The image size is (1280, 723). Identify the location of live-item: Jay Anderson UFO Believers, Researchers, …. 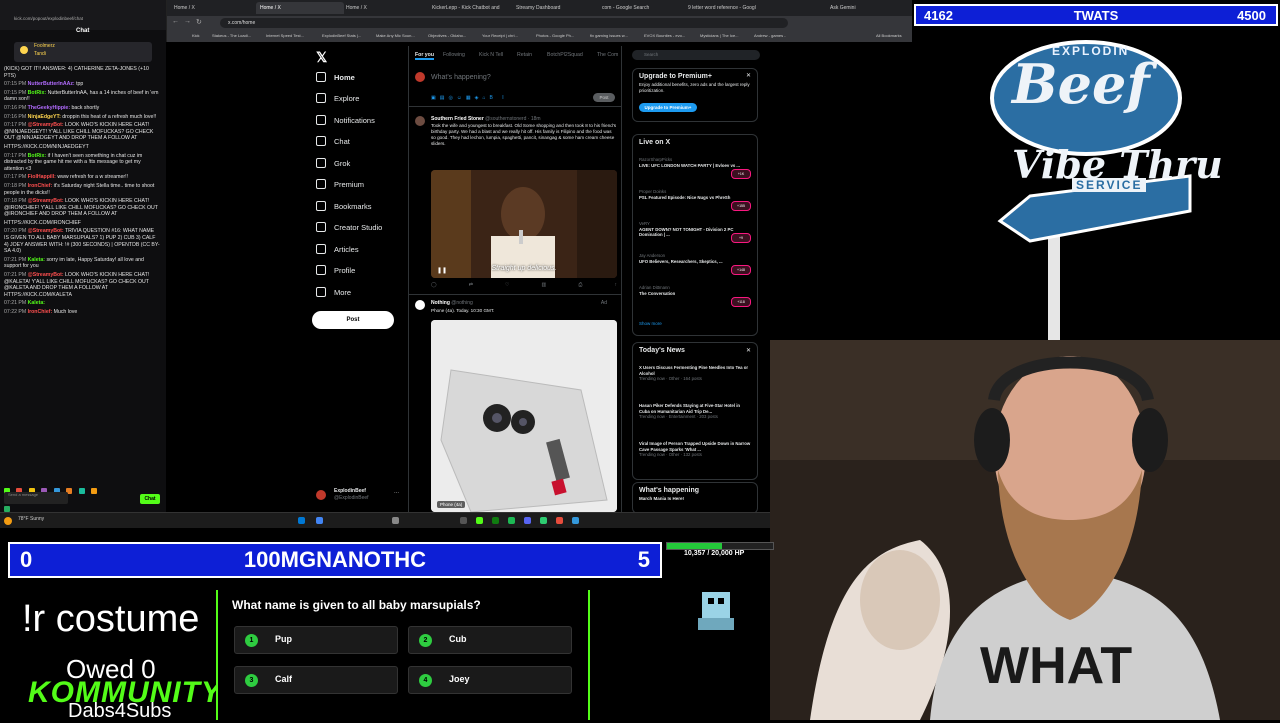
(695, 258).